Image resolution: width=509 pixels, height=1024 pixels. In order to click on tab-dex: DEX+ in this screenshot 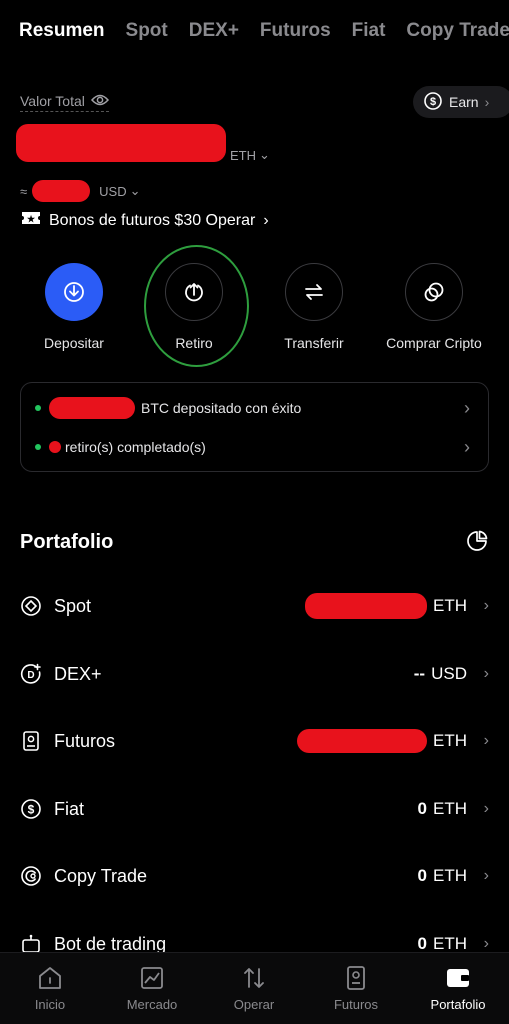, I will do `click(214, 31)`.